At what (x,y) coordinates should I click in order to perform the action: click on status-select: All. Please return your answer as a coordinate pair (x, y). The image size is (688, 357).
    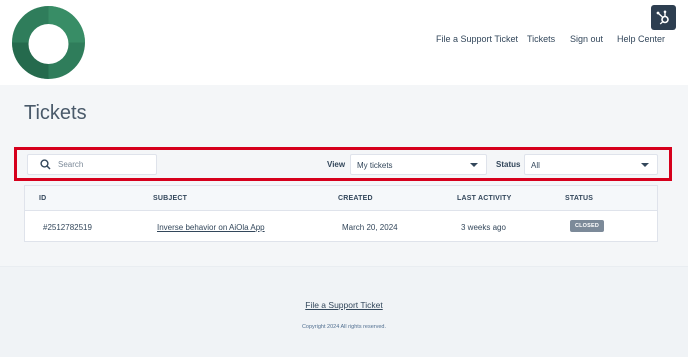
    Looking at the image, I should click on (591, 164).